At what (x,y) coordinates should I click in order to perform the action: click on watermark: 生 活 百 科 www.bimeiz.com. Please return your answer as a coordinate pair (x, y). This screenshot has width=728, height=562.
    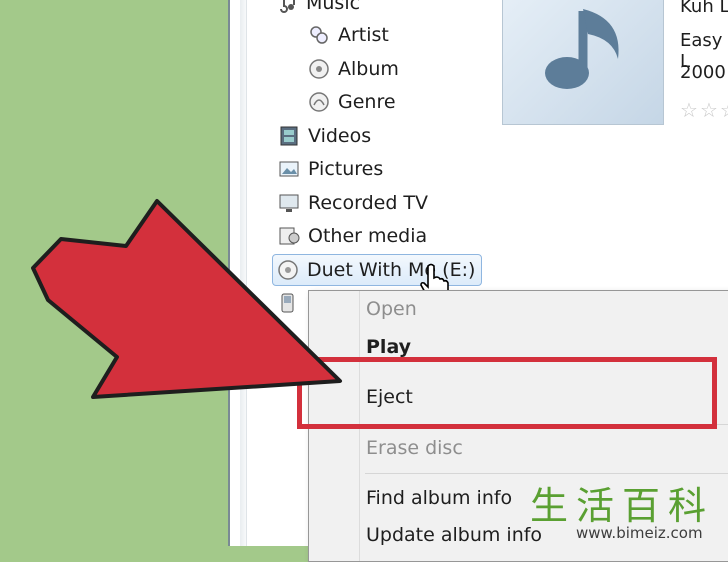
    Looking at the image, I should click on (629, 515).